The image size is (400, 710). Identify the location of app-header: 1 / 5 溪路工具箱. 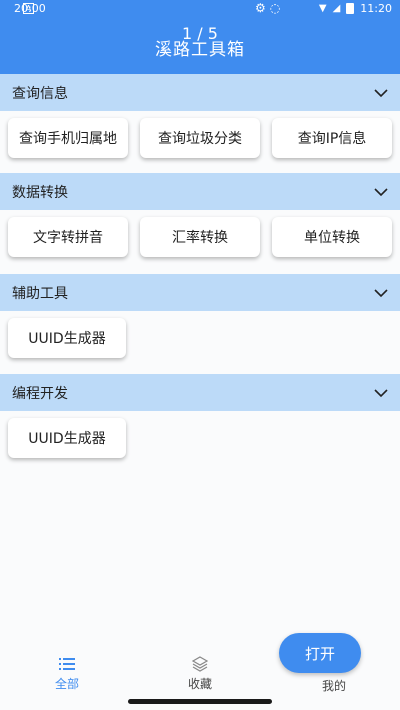
(200, 46).